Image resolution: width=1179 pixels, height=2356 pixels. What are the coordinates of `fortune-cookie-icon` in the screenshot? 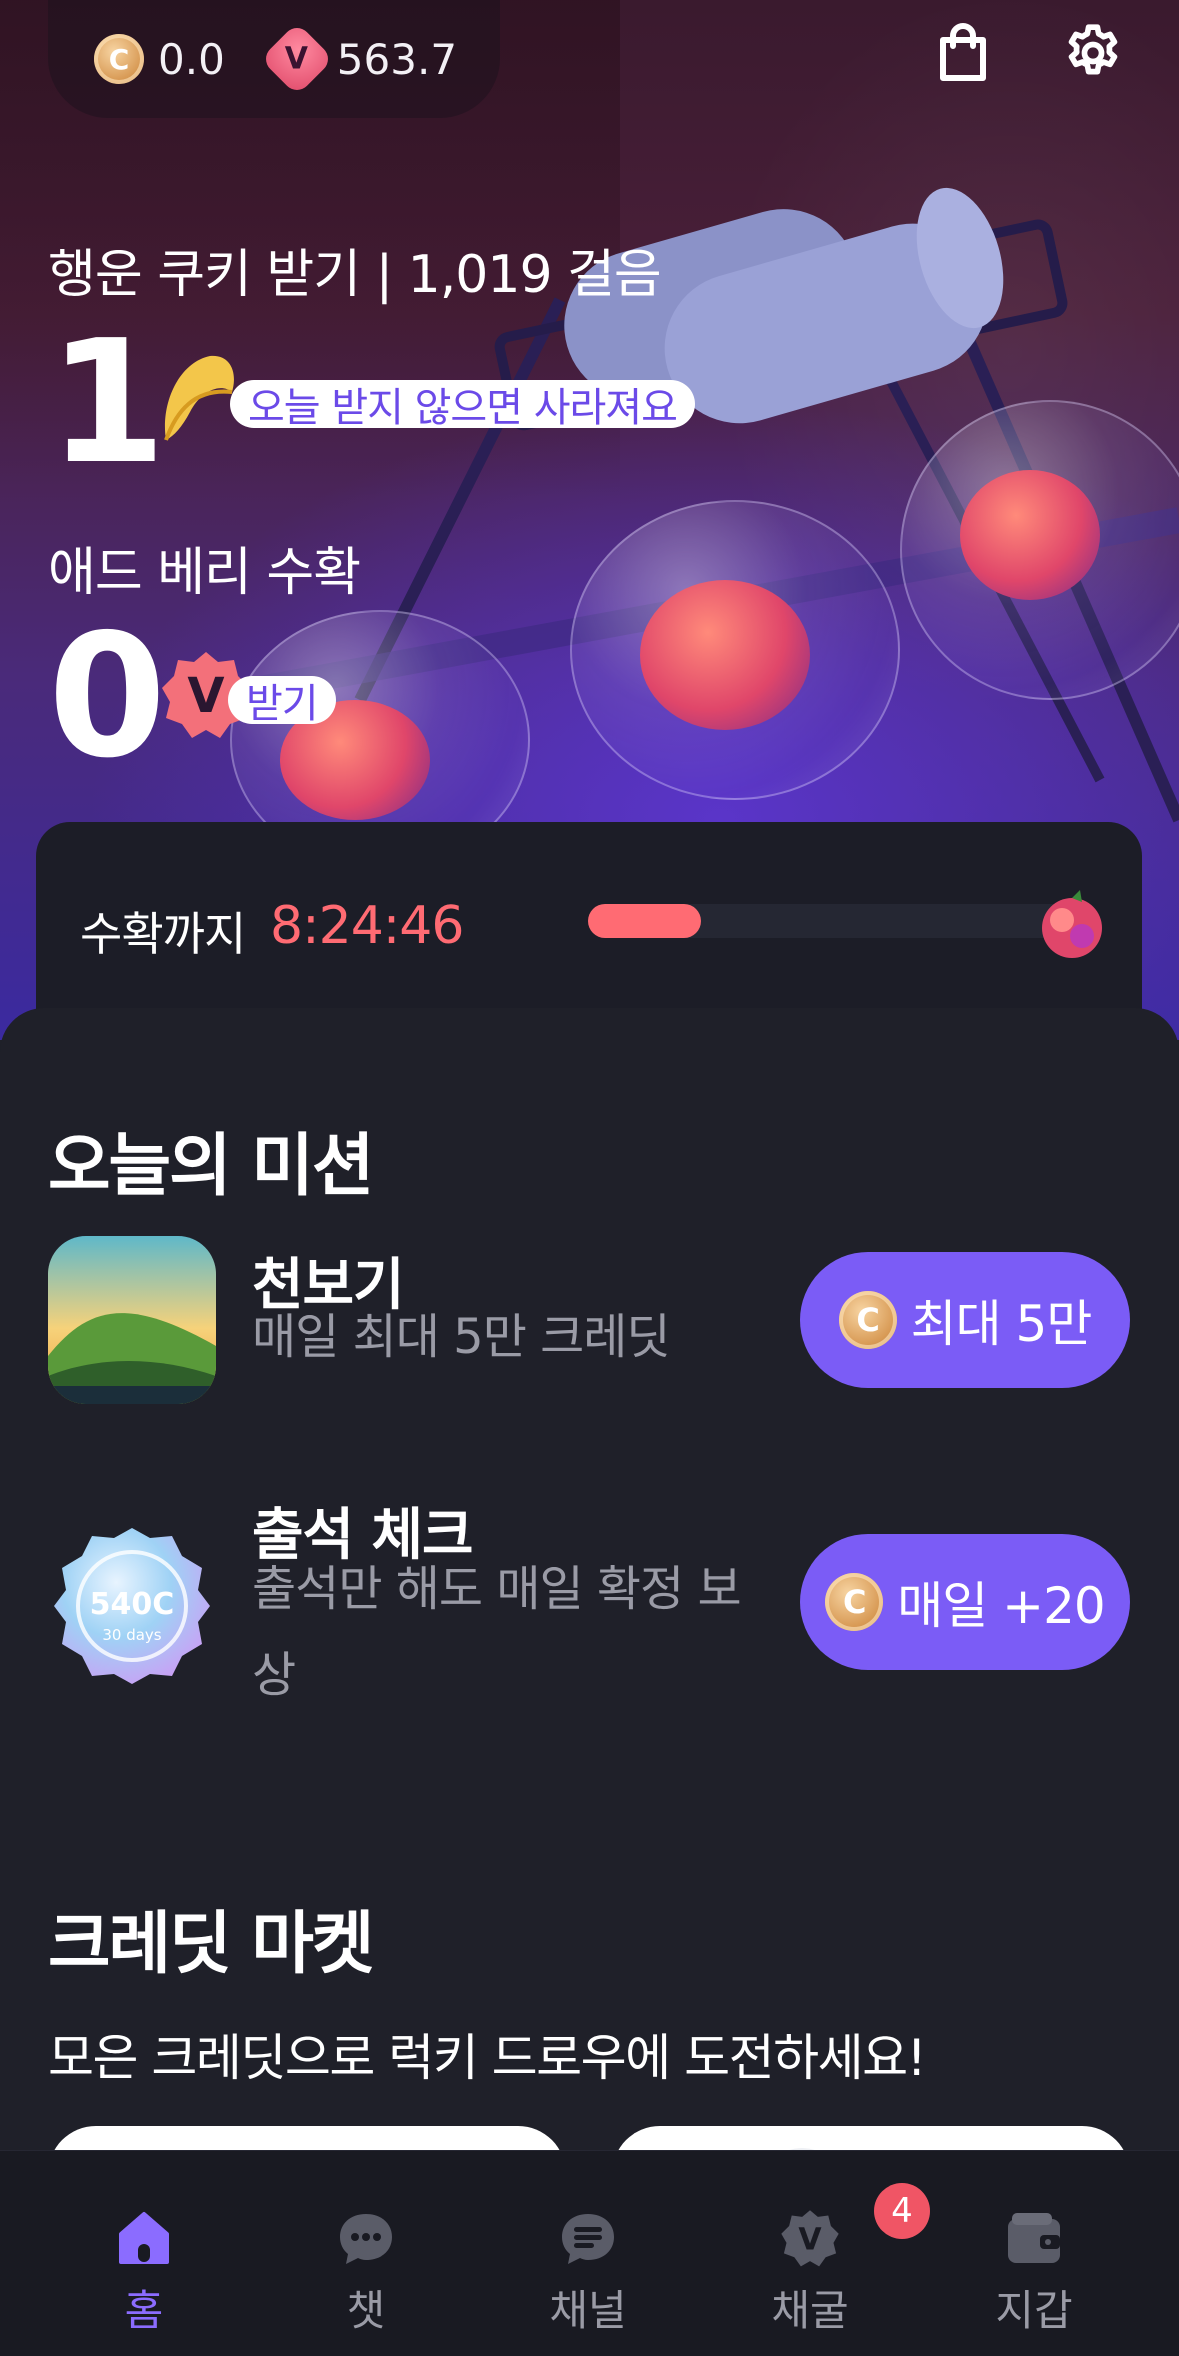 It's located at (199, 398).